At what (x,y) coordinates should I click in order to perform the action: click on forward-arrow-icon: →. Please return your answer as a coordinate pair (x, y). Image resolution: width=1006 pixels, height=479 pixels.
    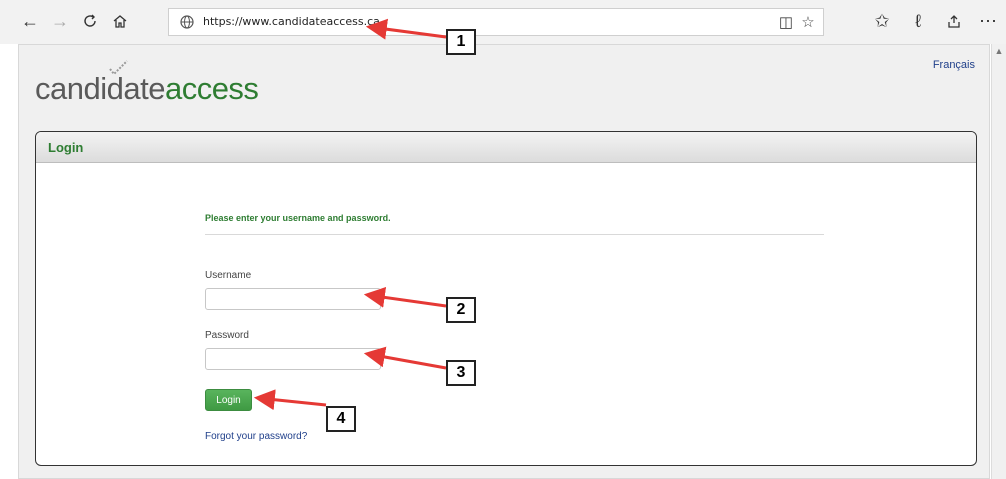
    Looking at the image, I should click on (60, 21).